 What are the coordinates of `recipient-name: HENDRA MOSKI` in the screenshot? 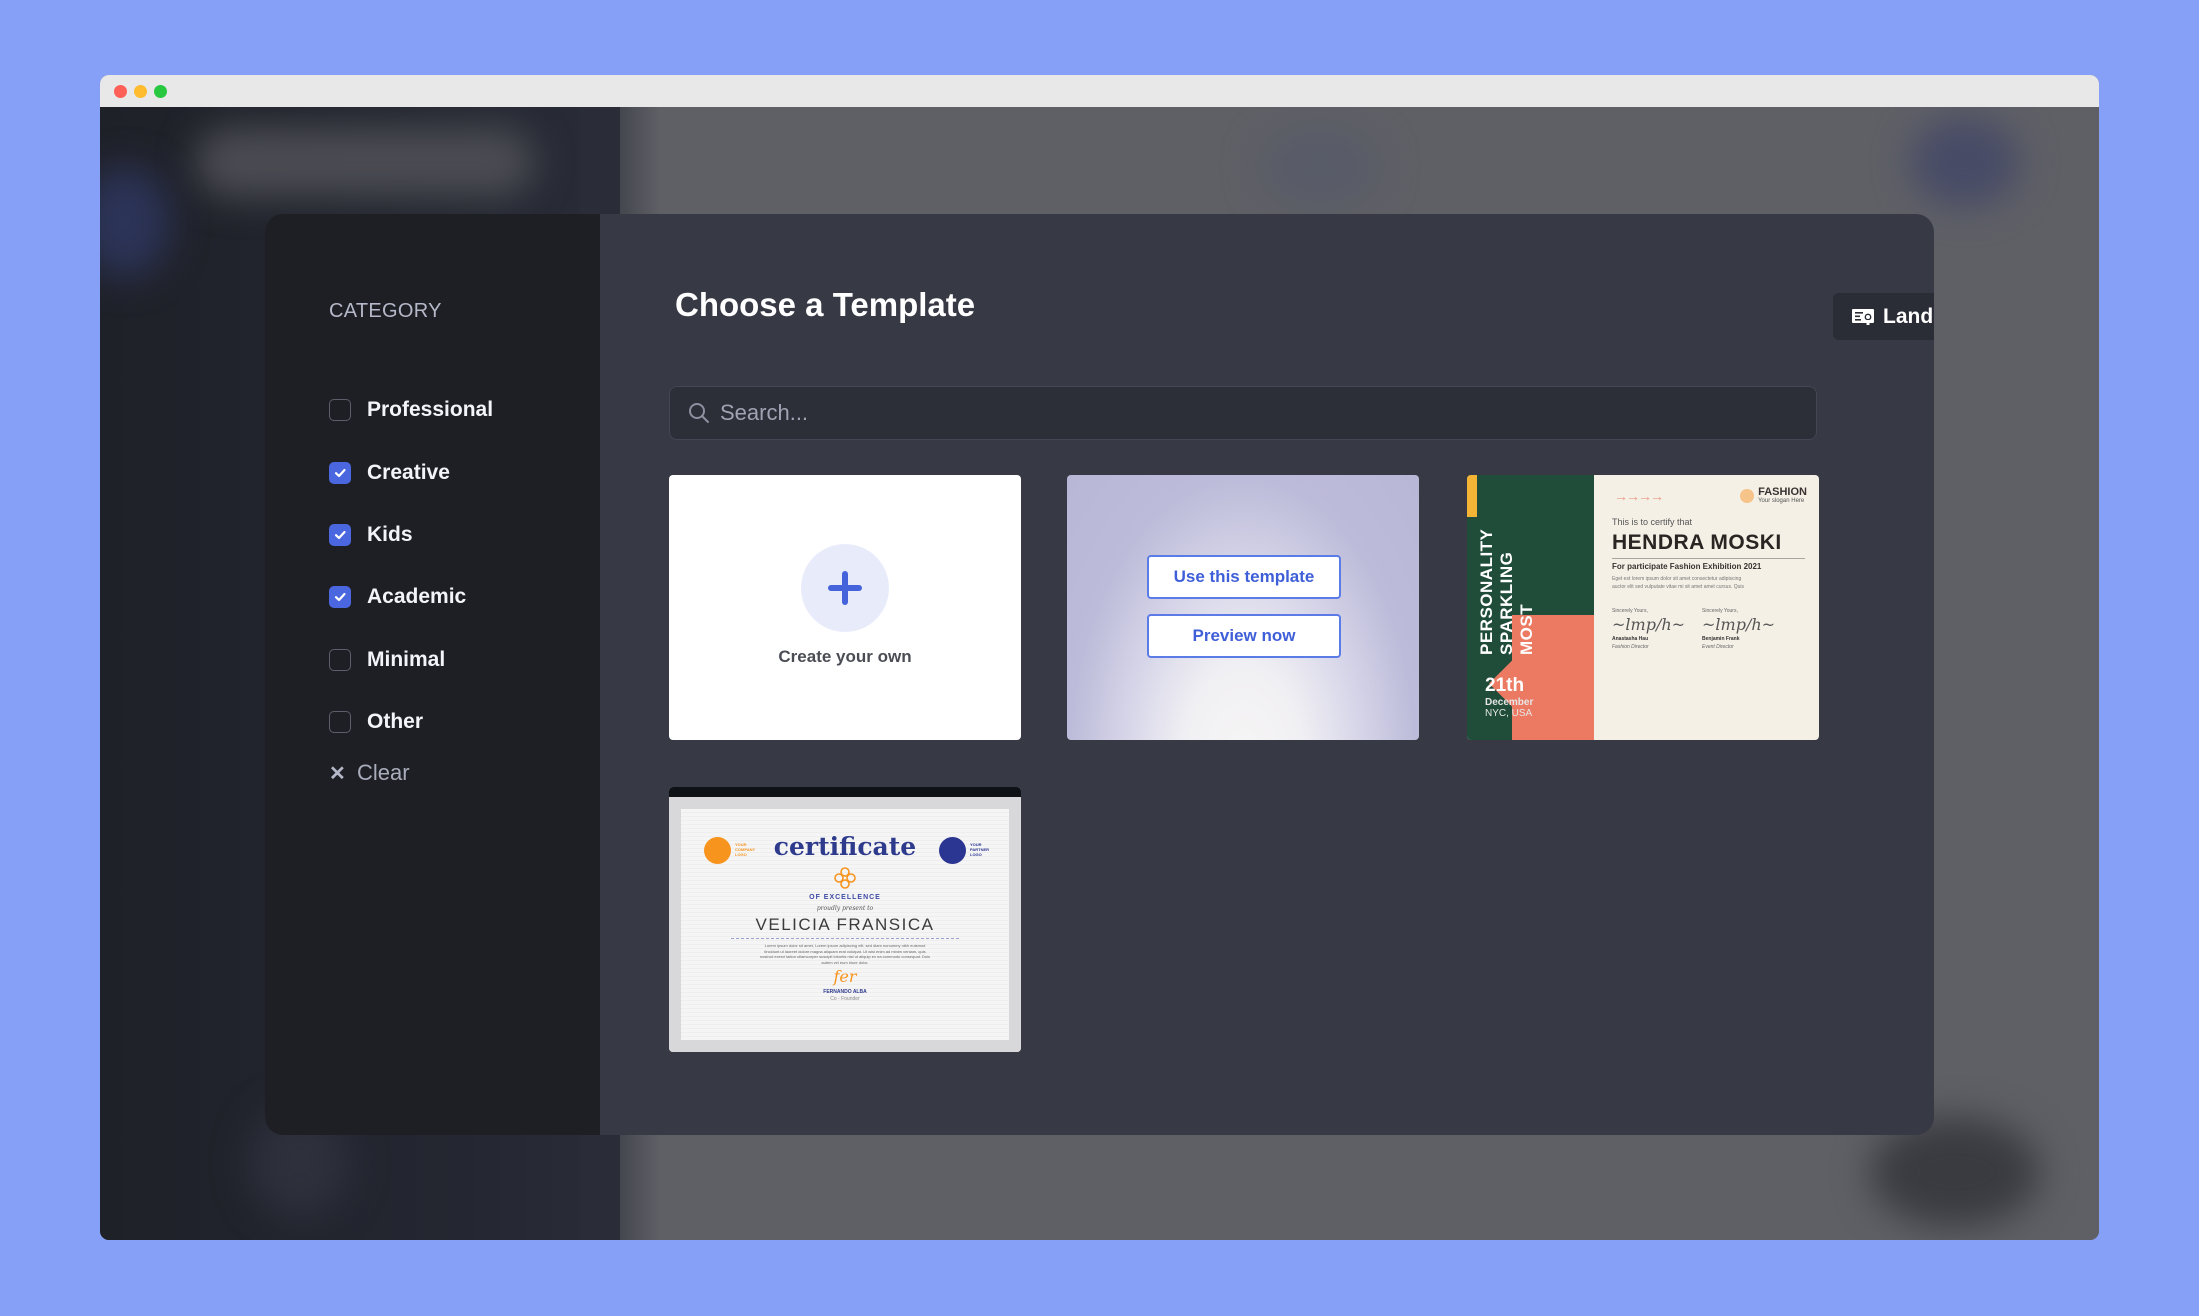 It's located at (1697, 542).